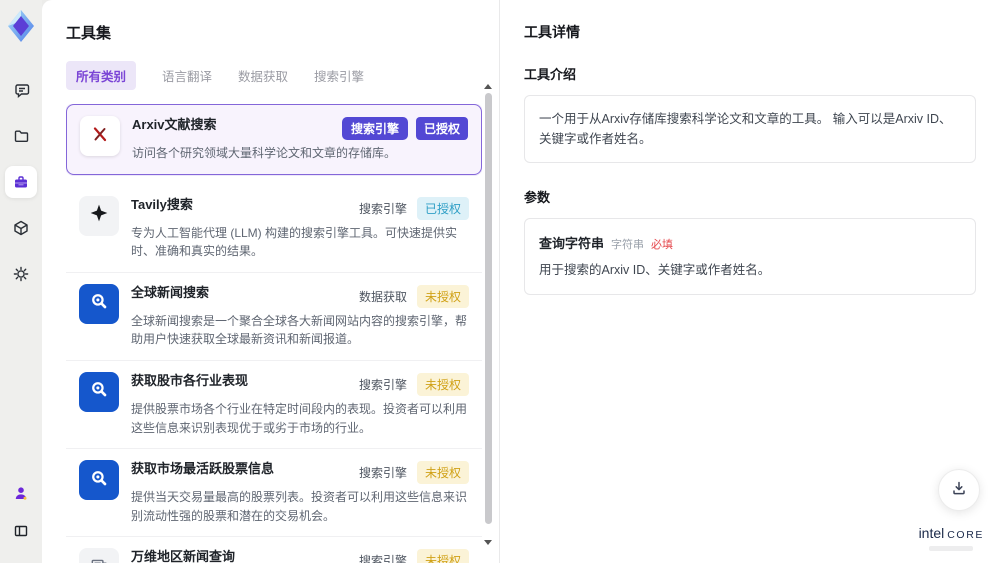 Image resolution: width=1000 pixels, height=563 pixels. I want to click on scroll-down-arrow, so click(488, 542).